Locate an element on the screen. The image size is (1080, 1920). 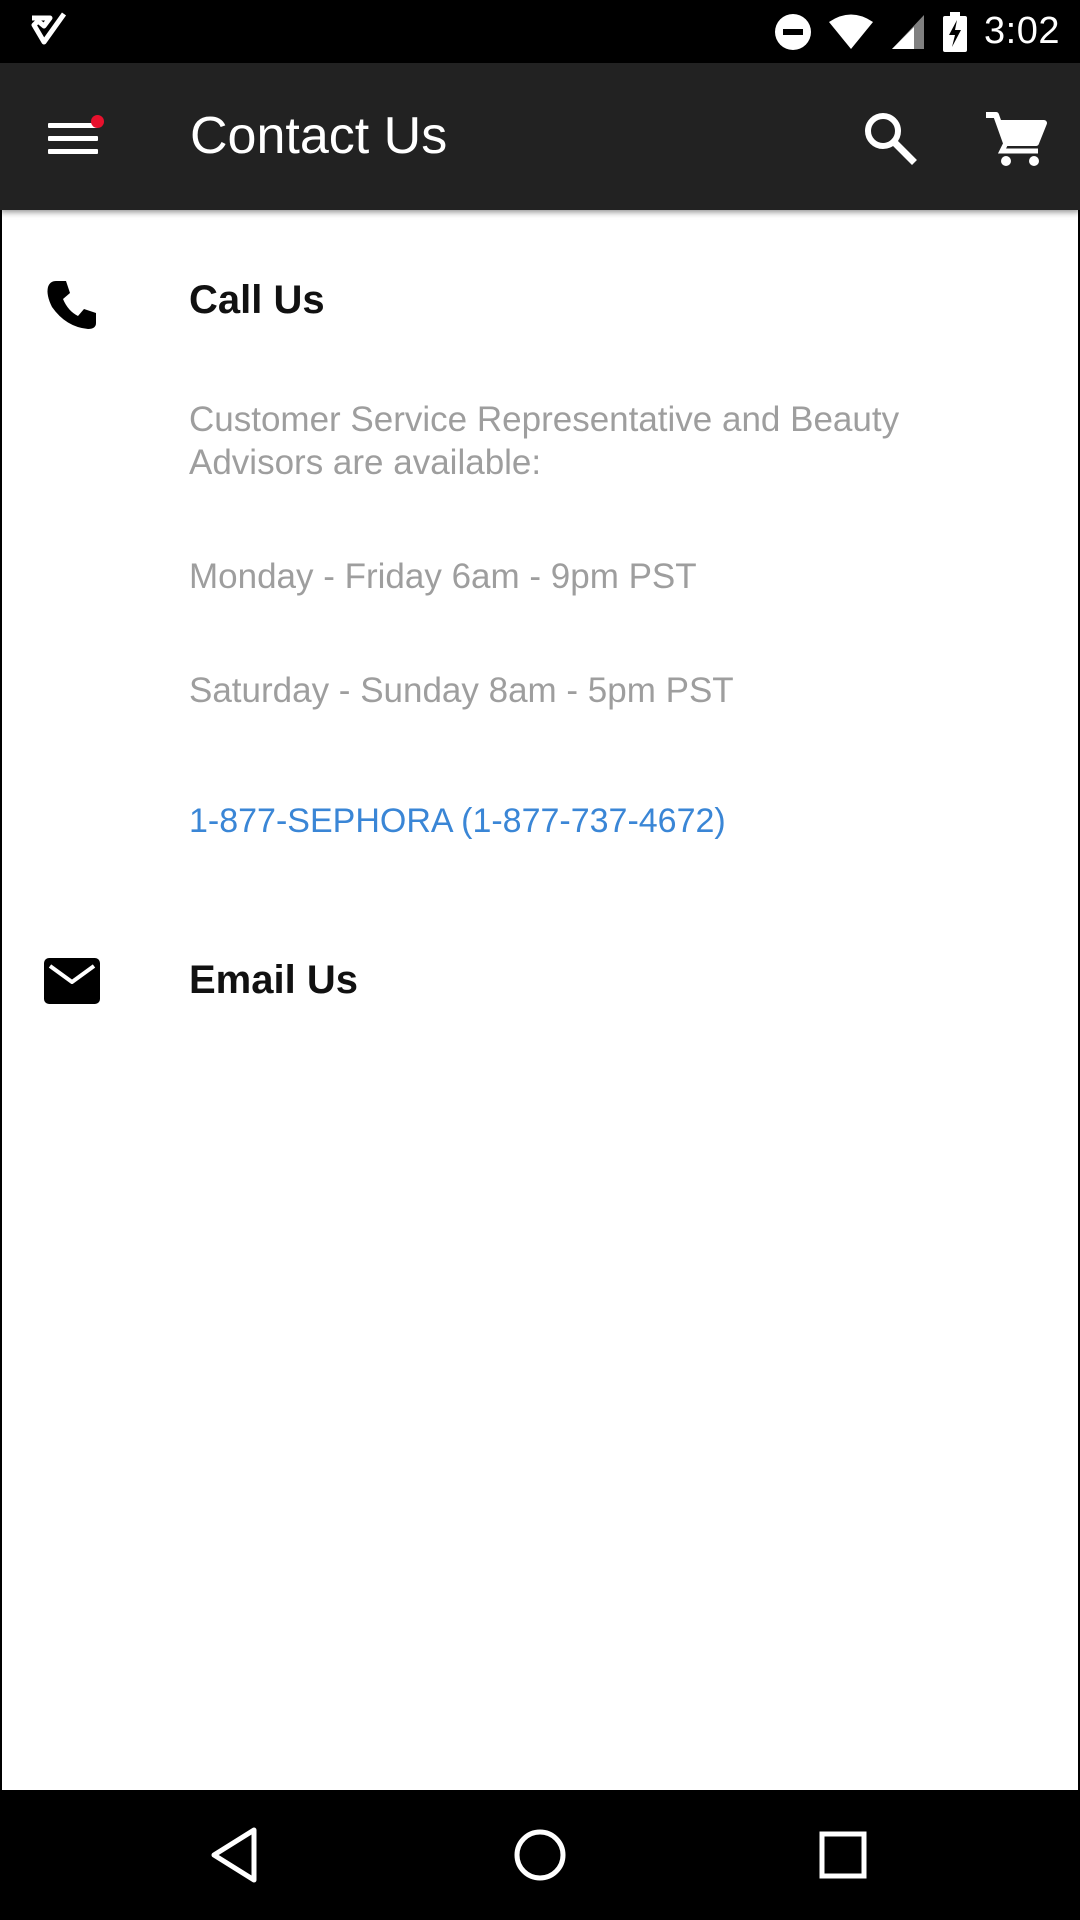
cart-button is located at coordinates (1016, 137).